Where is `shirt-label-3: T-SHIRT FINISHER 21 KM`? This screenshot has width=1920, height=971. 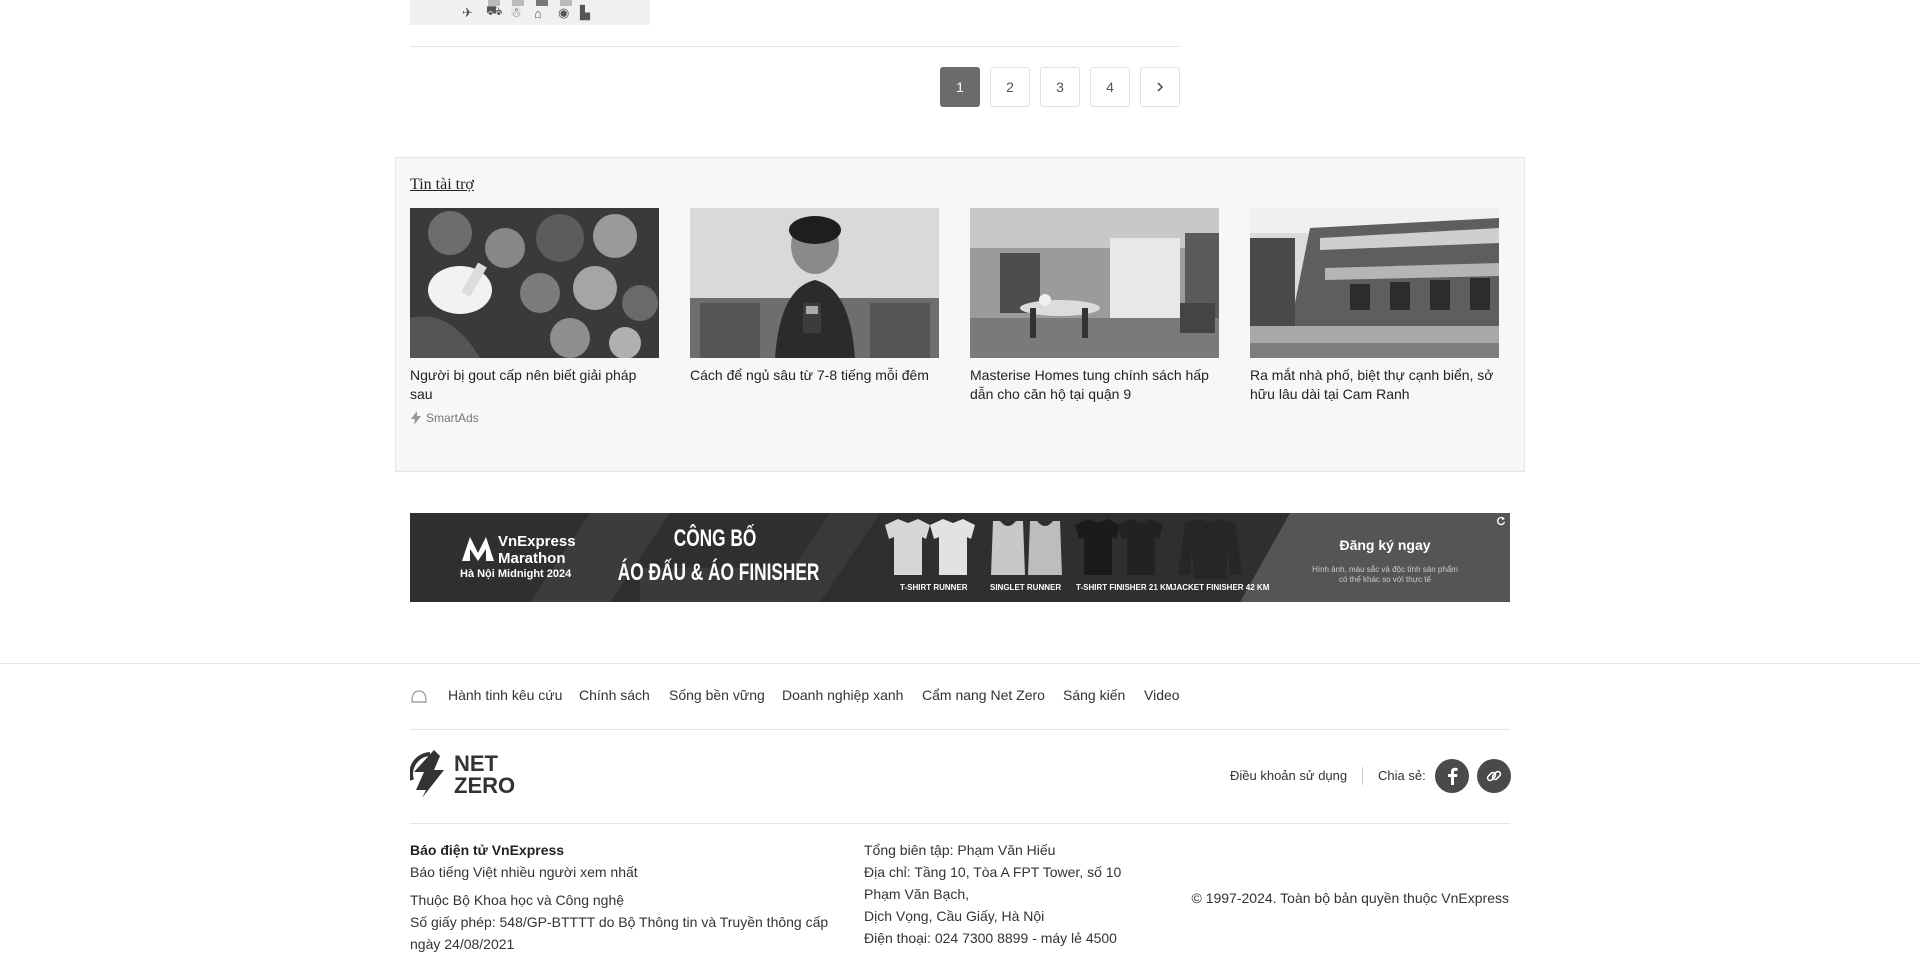 shirt-label-3: T-SHIRT FINISHER 21 KM is located at coordinates (1124, 587).